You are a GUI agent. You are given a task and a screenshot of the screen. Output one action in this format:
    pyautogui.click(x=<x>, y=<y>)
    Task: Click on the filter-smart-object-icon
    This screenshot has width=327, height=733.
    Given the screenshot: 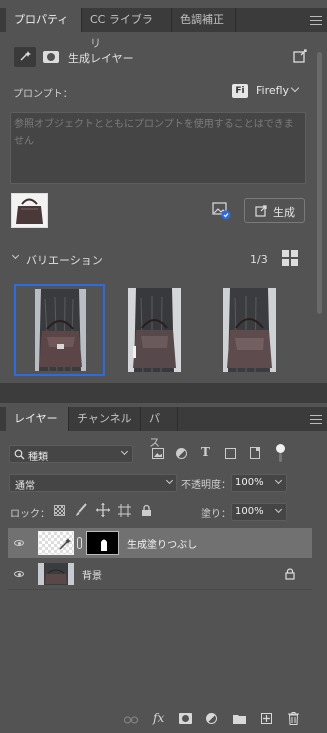 What is the action you would take?
    pyautogui.click(x=255, y=453)
    